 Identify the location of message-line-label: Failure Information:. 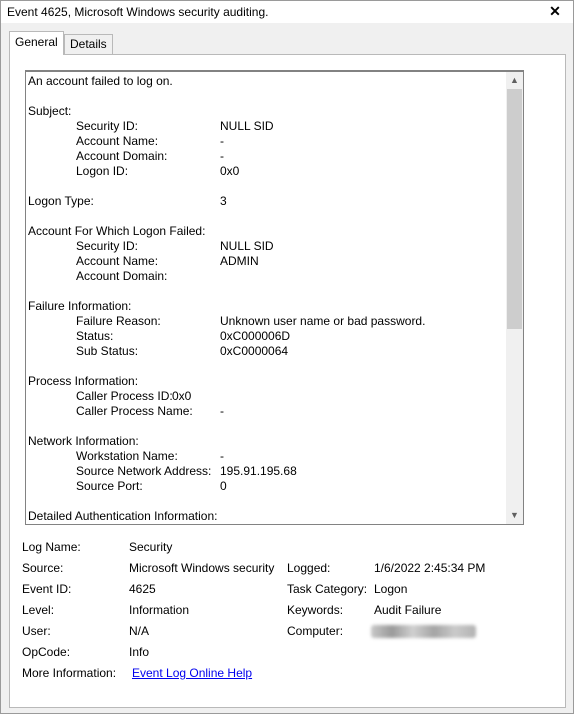
(80, 306).